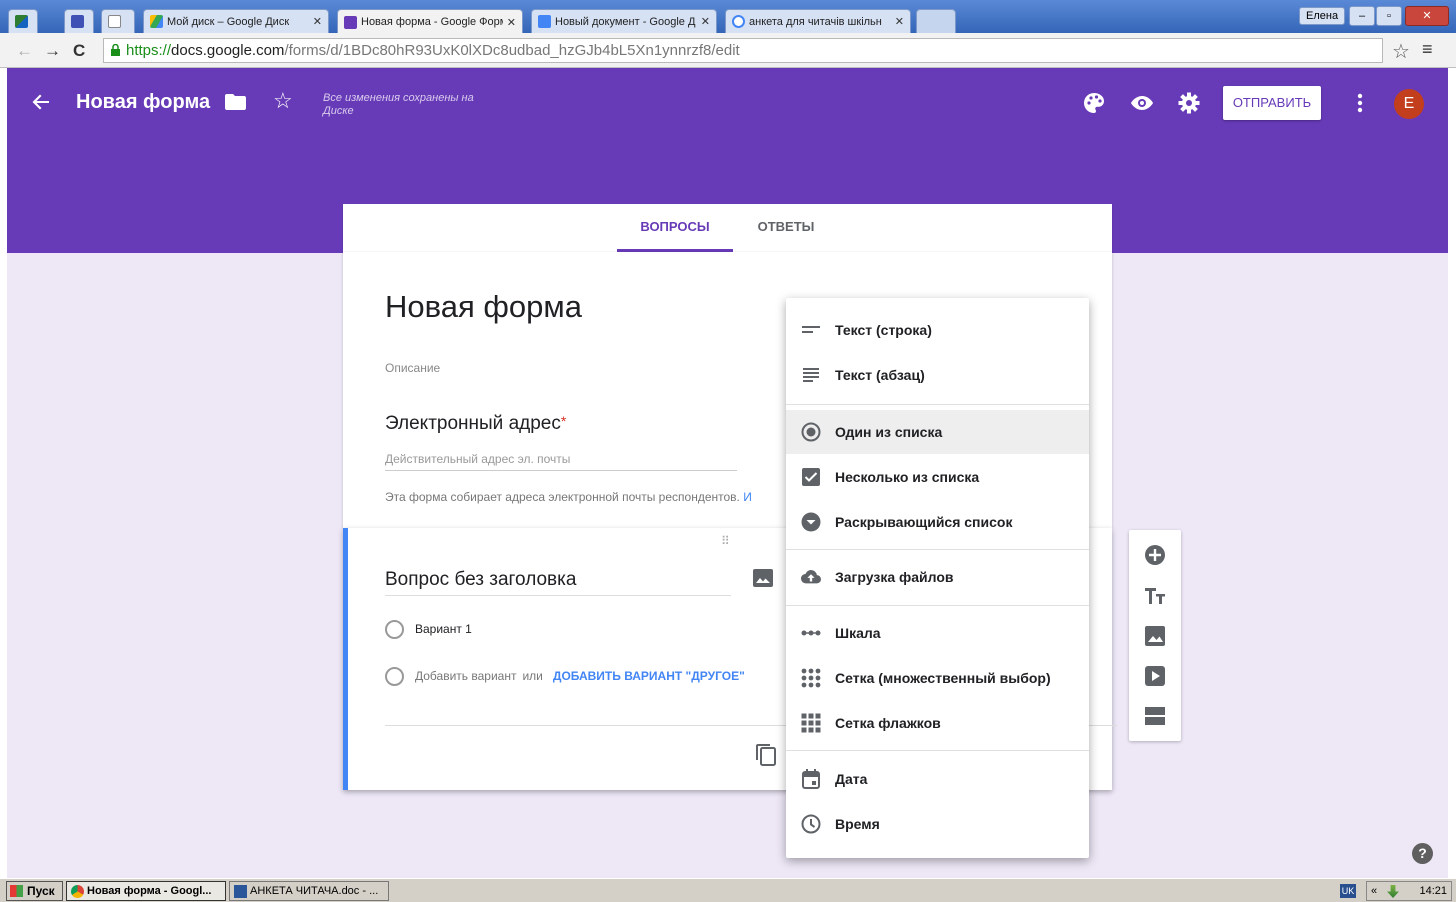 The width and height of the screenshot is (1456, 902). Describe the element at coordinates (77, 891) in the screenshot. I see `chrome-icon` at that location.